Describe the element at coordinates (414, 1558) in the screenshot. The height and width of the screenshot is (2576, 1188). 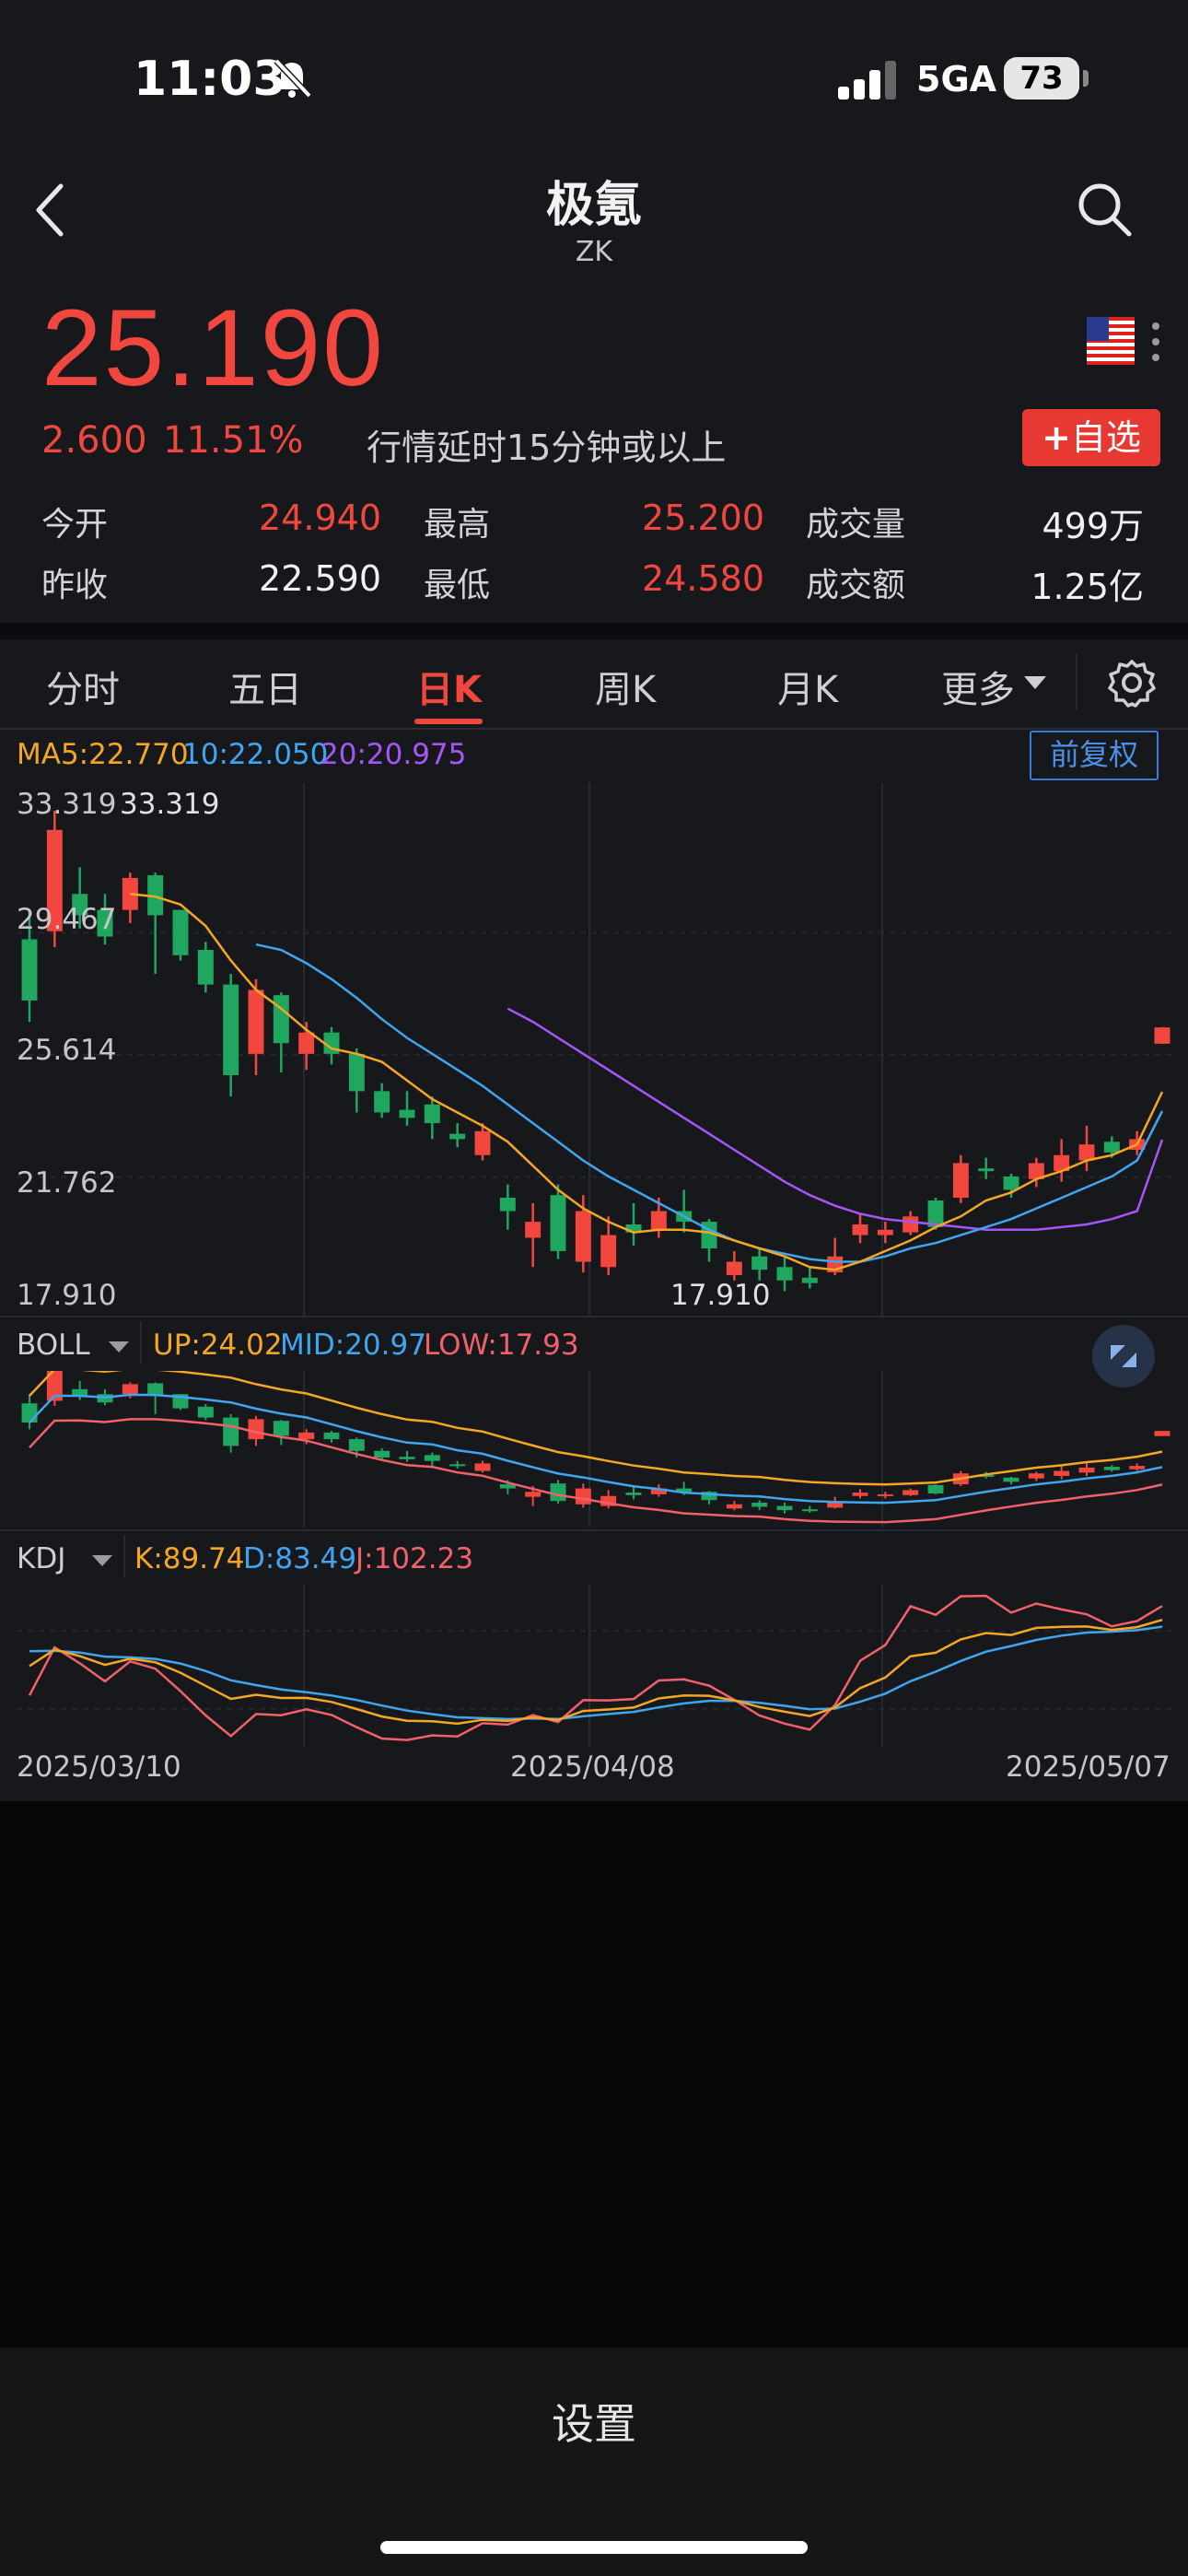
I see `kdj-j: J:102.23` at that location.